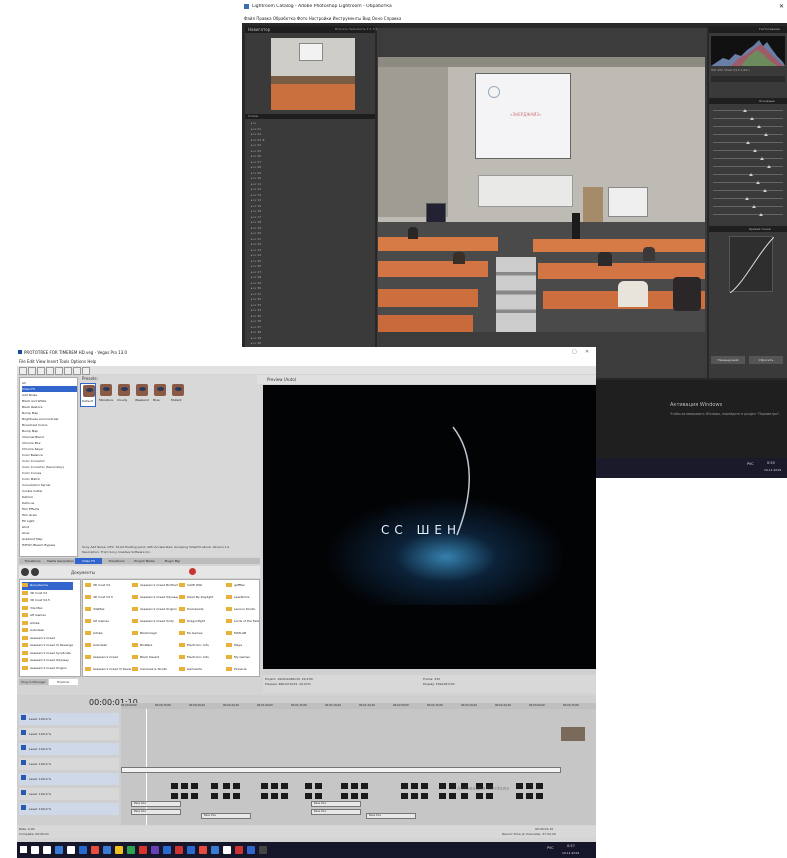 This screenshot has width=787, height=858. Describe the element at coordinates (202, 597) in the screenshot. I see `vg-explorer-file: Dead By Daylight` at that location.